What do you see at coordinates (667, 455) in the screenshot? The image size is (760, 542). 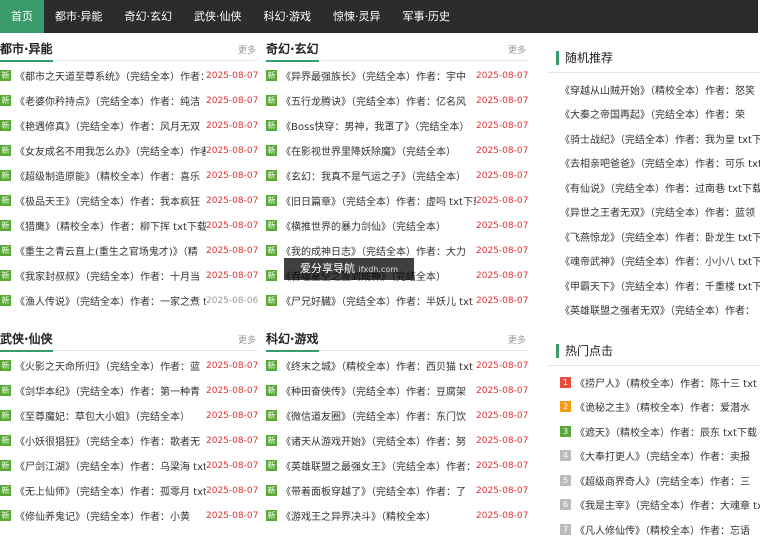 I see `book-link: 《大奉打更人》（完结全本）作者：卖报` at bounding box center [667, 455].